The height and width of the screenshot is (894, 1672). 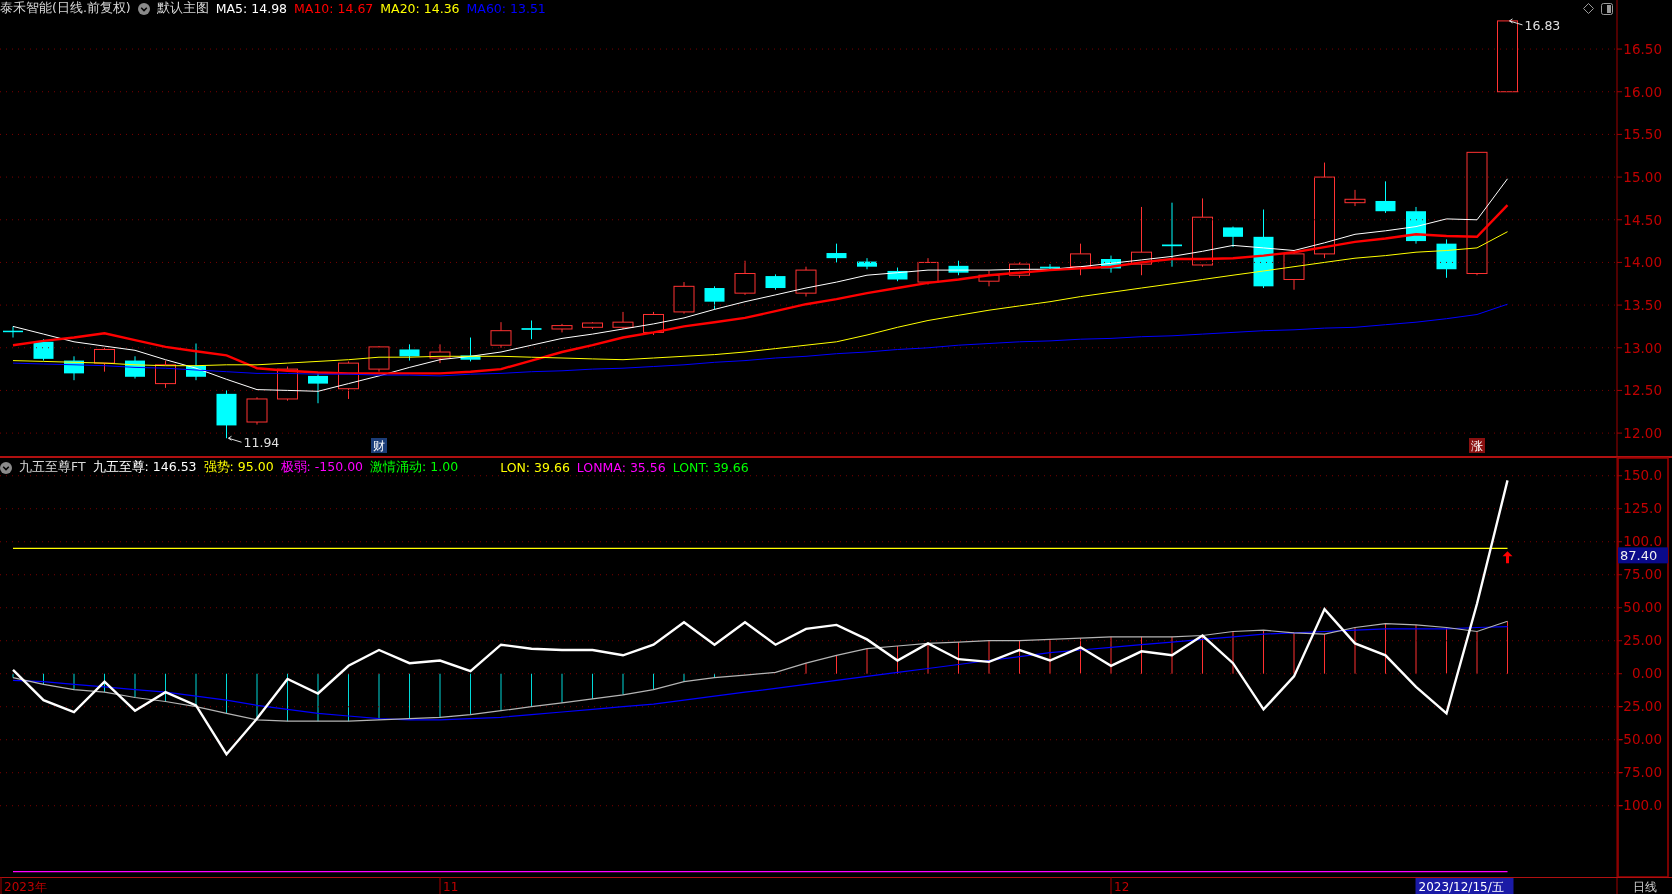 What do you see at coordinates (1588, 8) in the screenshot?
I see `diamond-icon` at bounding box center [1588, 8].